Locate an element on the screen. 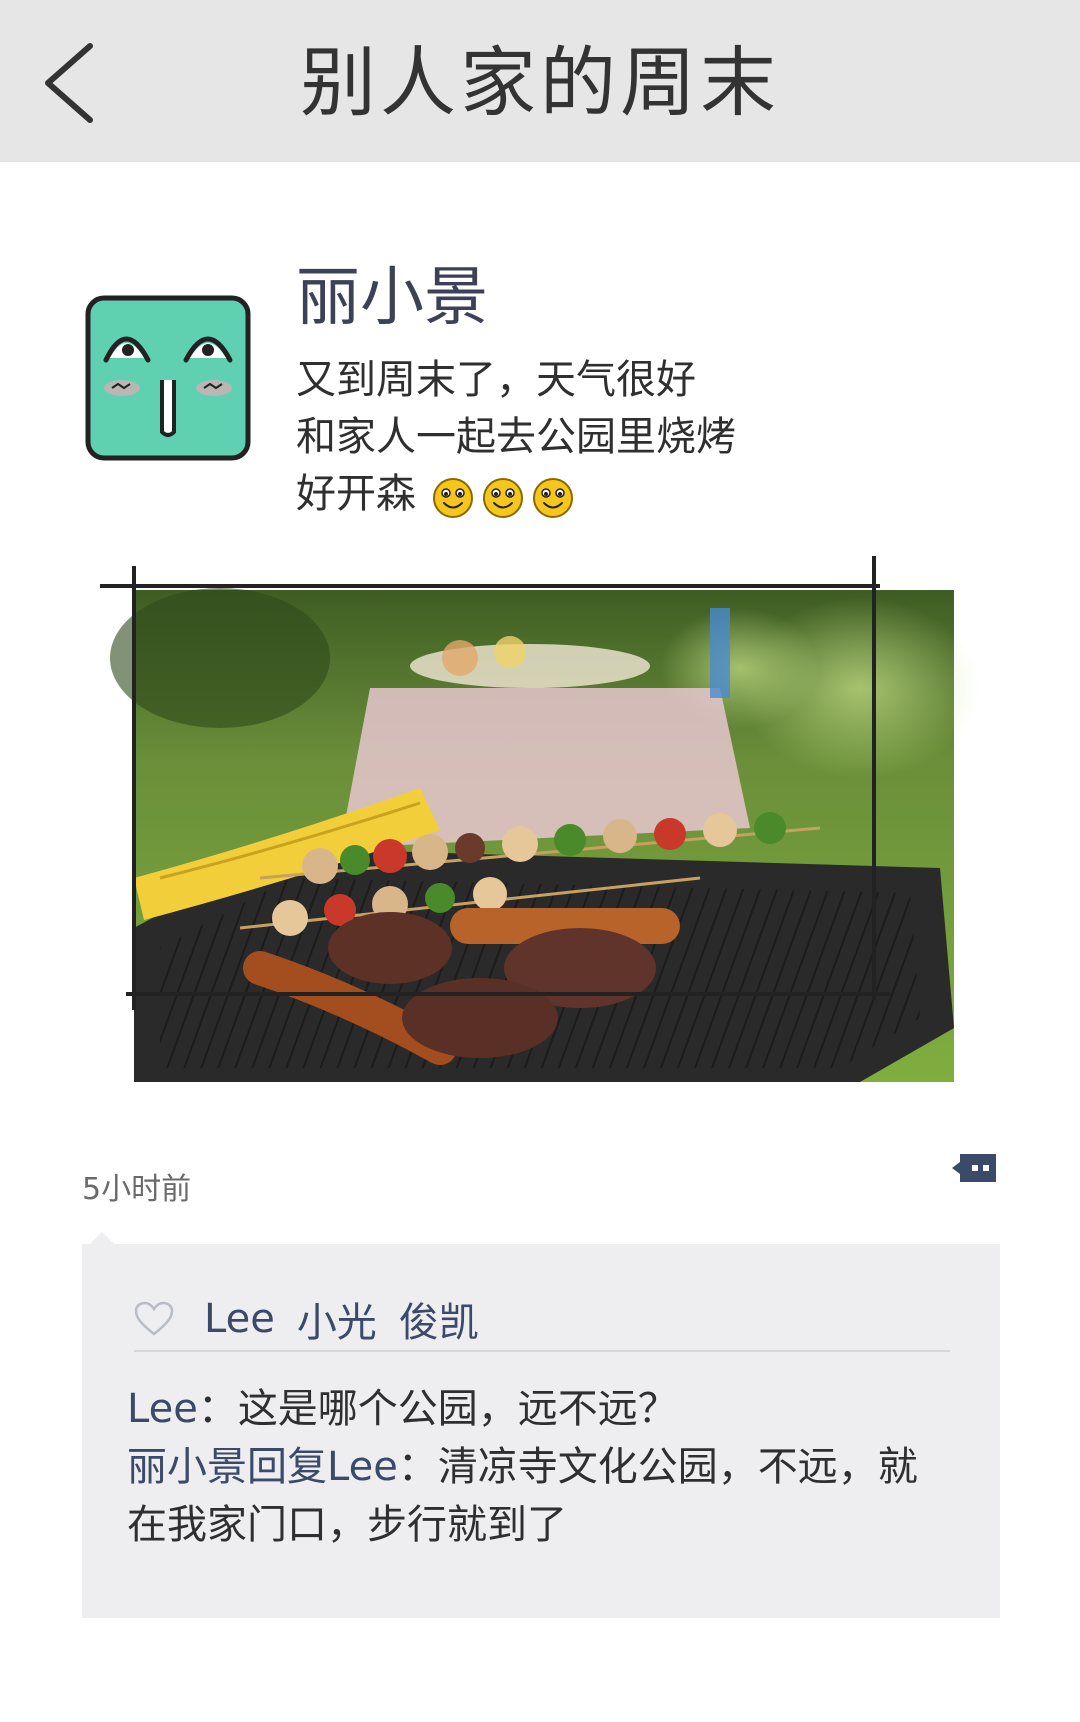  comment-bubble-icon is located at coordinates (974, 1168).